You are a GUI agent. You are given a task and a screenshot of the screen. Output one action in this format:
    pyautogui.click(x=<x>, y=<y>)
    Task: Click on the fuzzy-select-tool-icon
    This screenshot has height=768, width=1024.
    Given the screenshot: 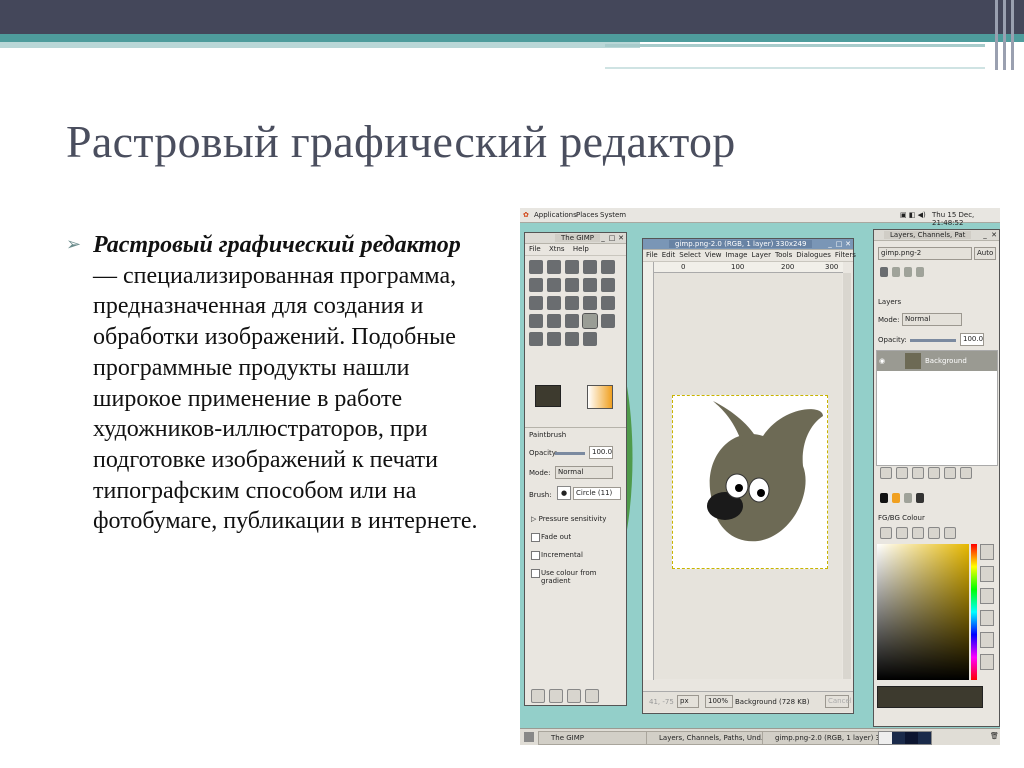 What is the action you would take?
    pyautogui.click(x=590, y=267)
    